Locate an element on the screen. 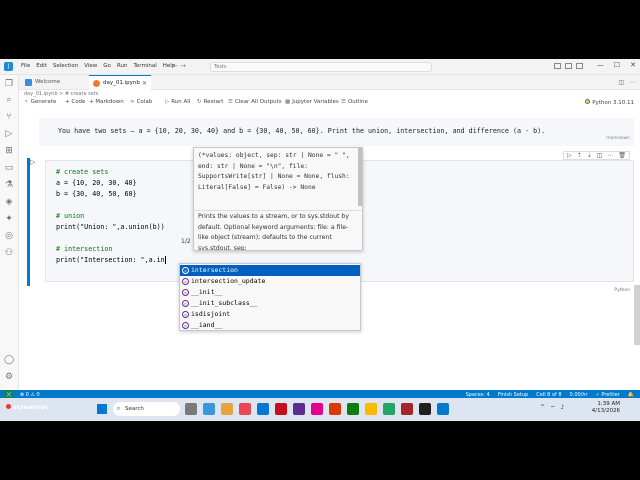 This screenshot has width=640, height=480. active-line-text: print("Intersection: ",a.in is located at coordinates (110, 260).